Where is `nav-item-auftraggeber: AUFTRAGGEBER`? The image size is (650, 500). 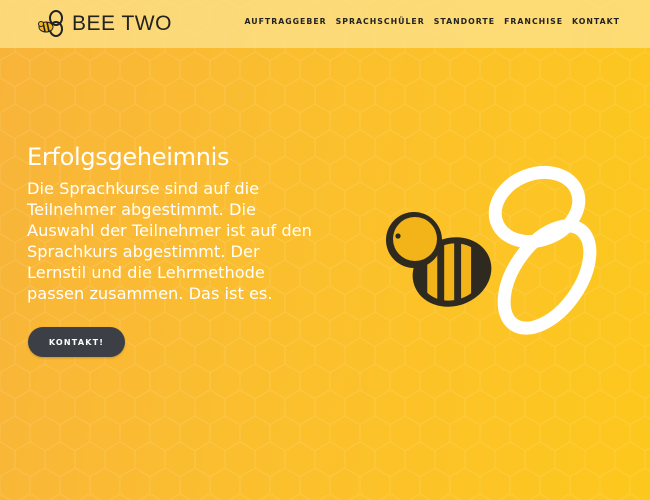 nav-item-auftraggeber: AUFTRAGGEBER is located at coordinates (285, 21).